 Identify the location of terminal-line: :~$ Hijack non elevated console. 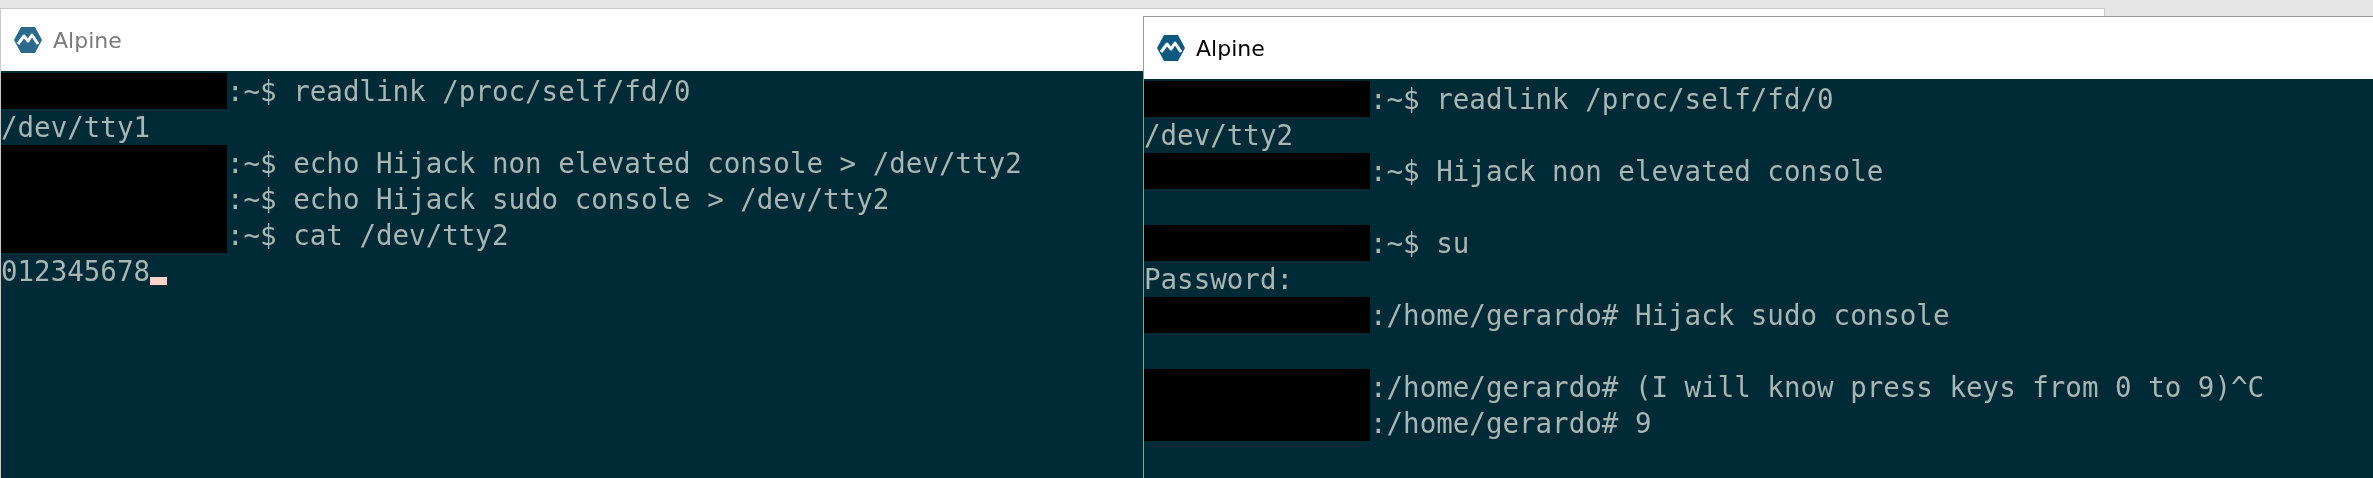
(1627, 171).